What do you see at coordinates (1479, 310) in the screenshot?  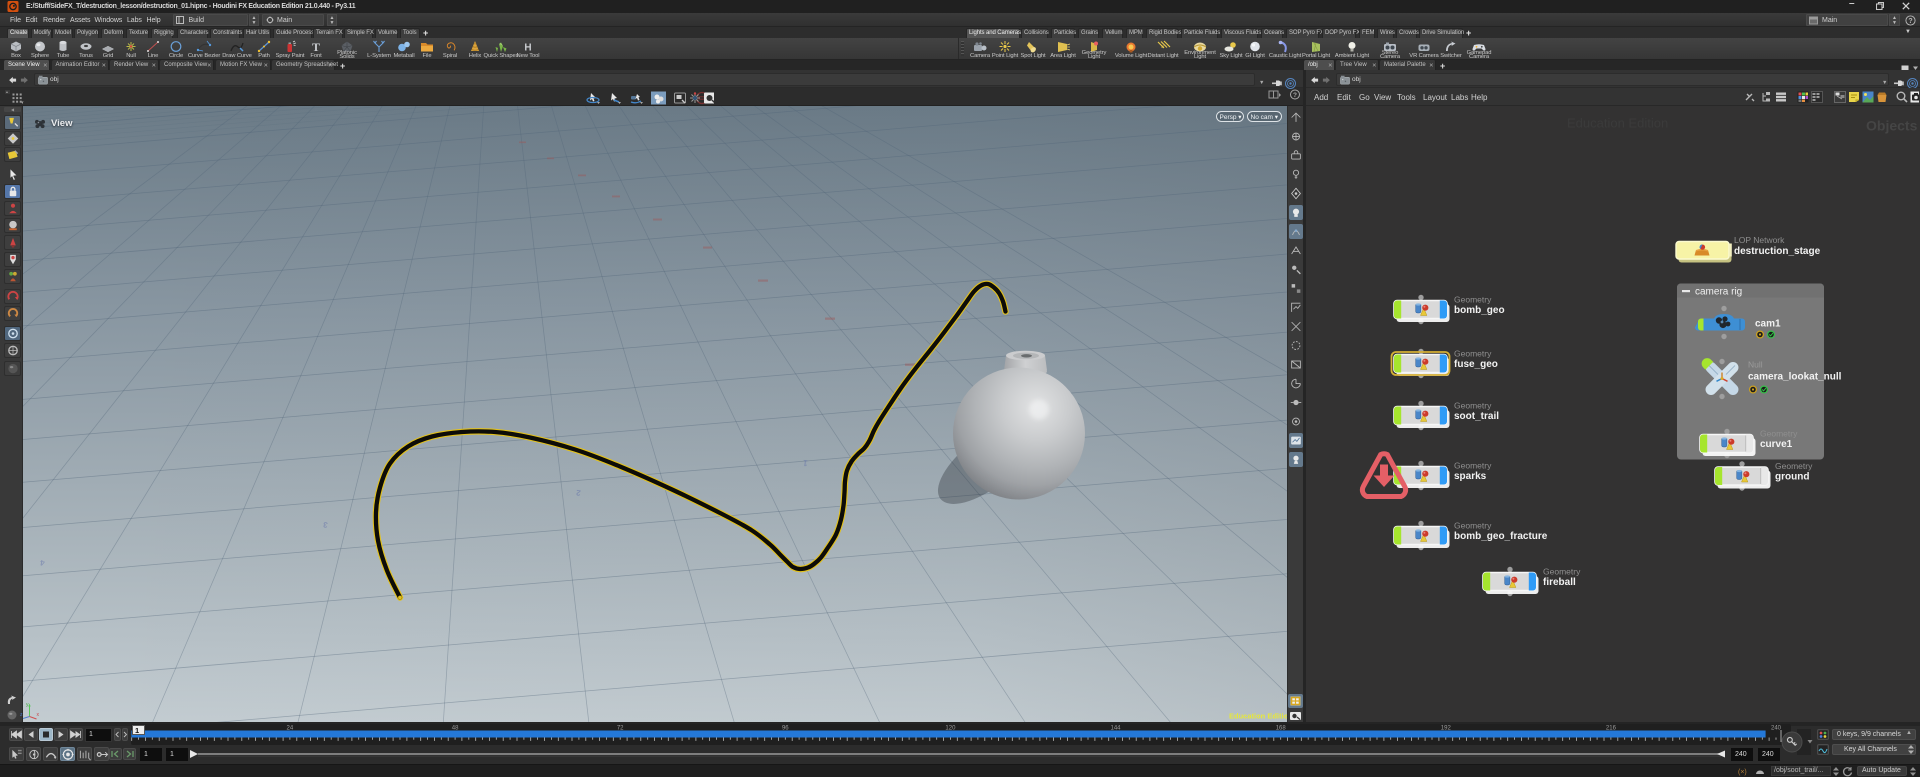 I see `svg-text: bomb_geo` at bounding box center [1479, 310].